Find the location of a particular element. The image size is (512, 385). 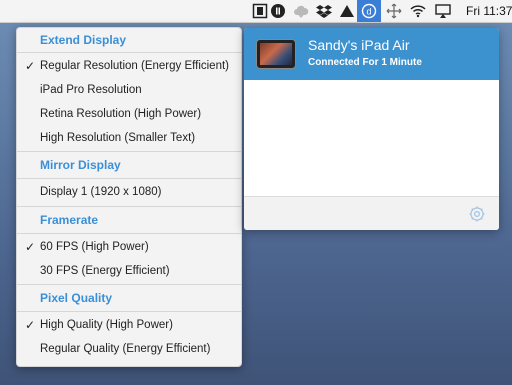

device-status: Connected For 1 Minute is located at coordinates (365, 62).